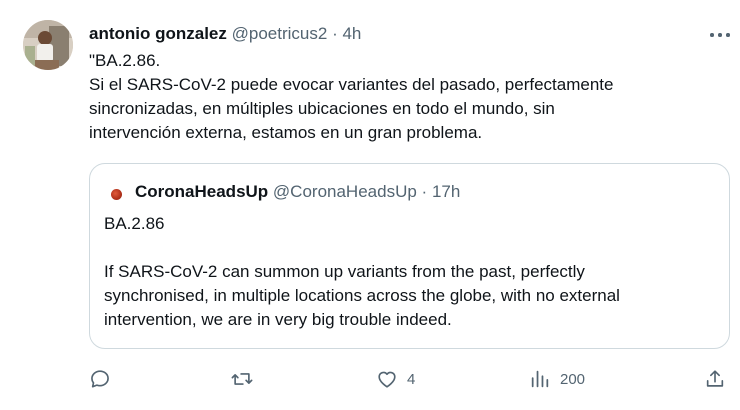 This screenshot has width=740, height=410. I want to click on quoted-tweet-header: CoronaHeadsUp @CoronaHeadsUp · 17h, so click(297, 192).